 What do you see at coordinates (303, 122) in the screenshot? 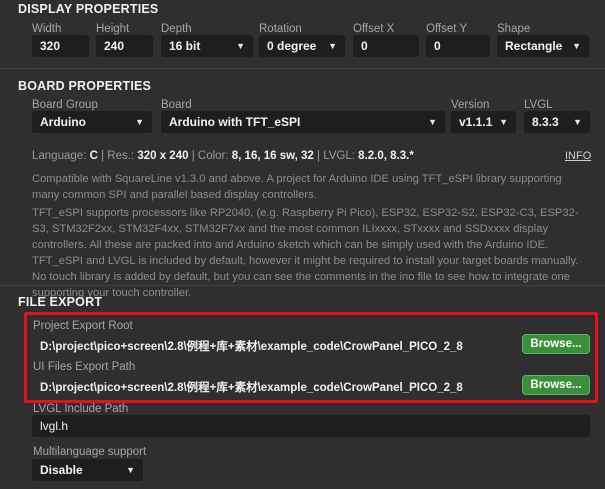
I see `board-dropdown: Arduino with TFT_eSPI ▼` at bounding box center [303, 122].